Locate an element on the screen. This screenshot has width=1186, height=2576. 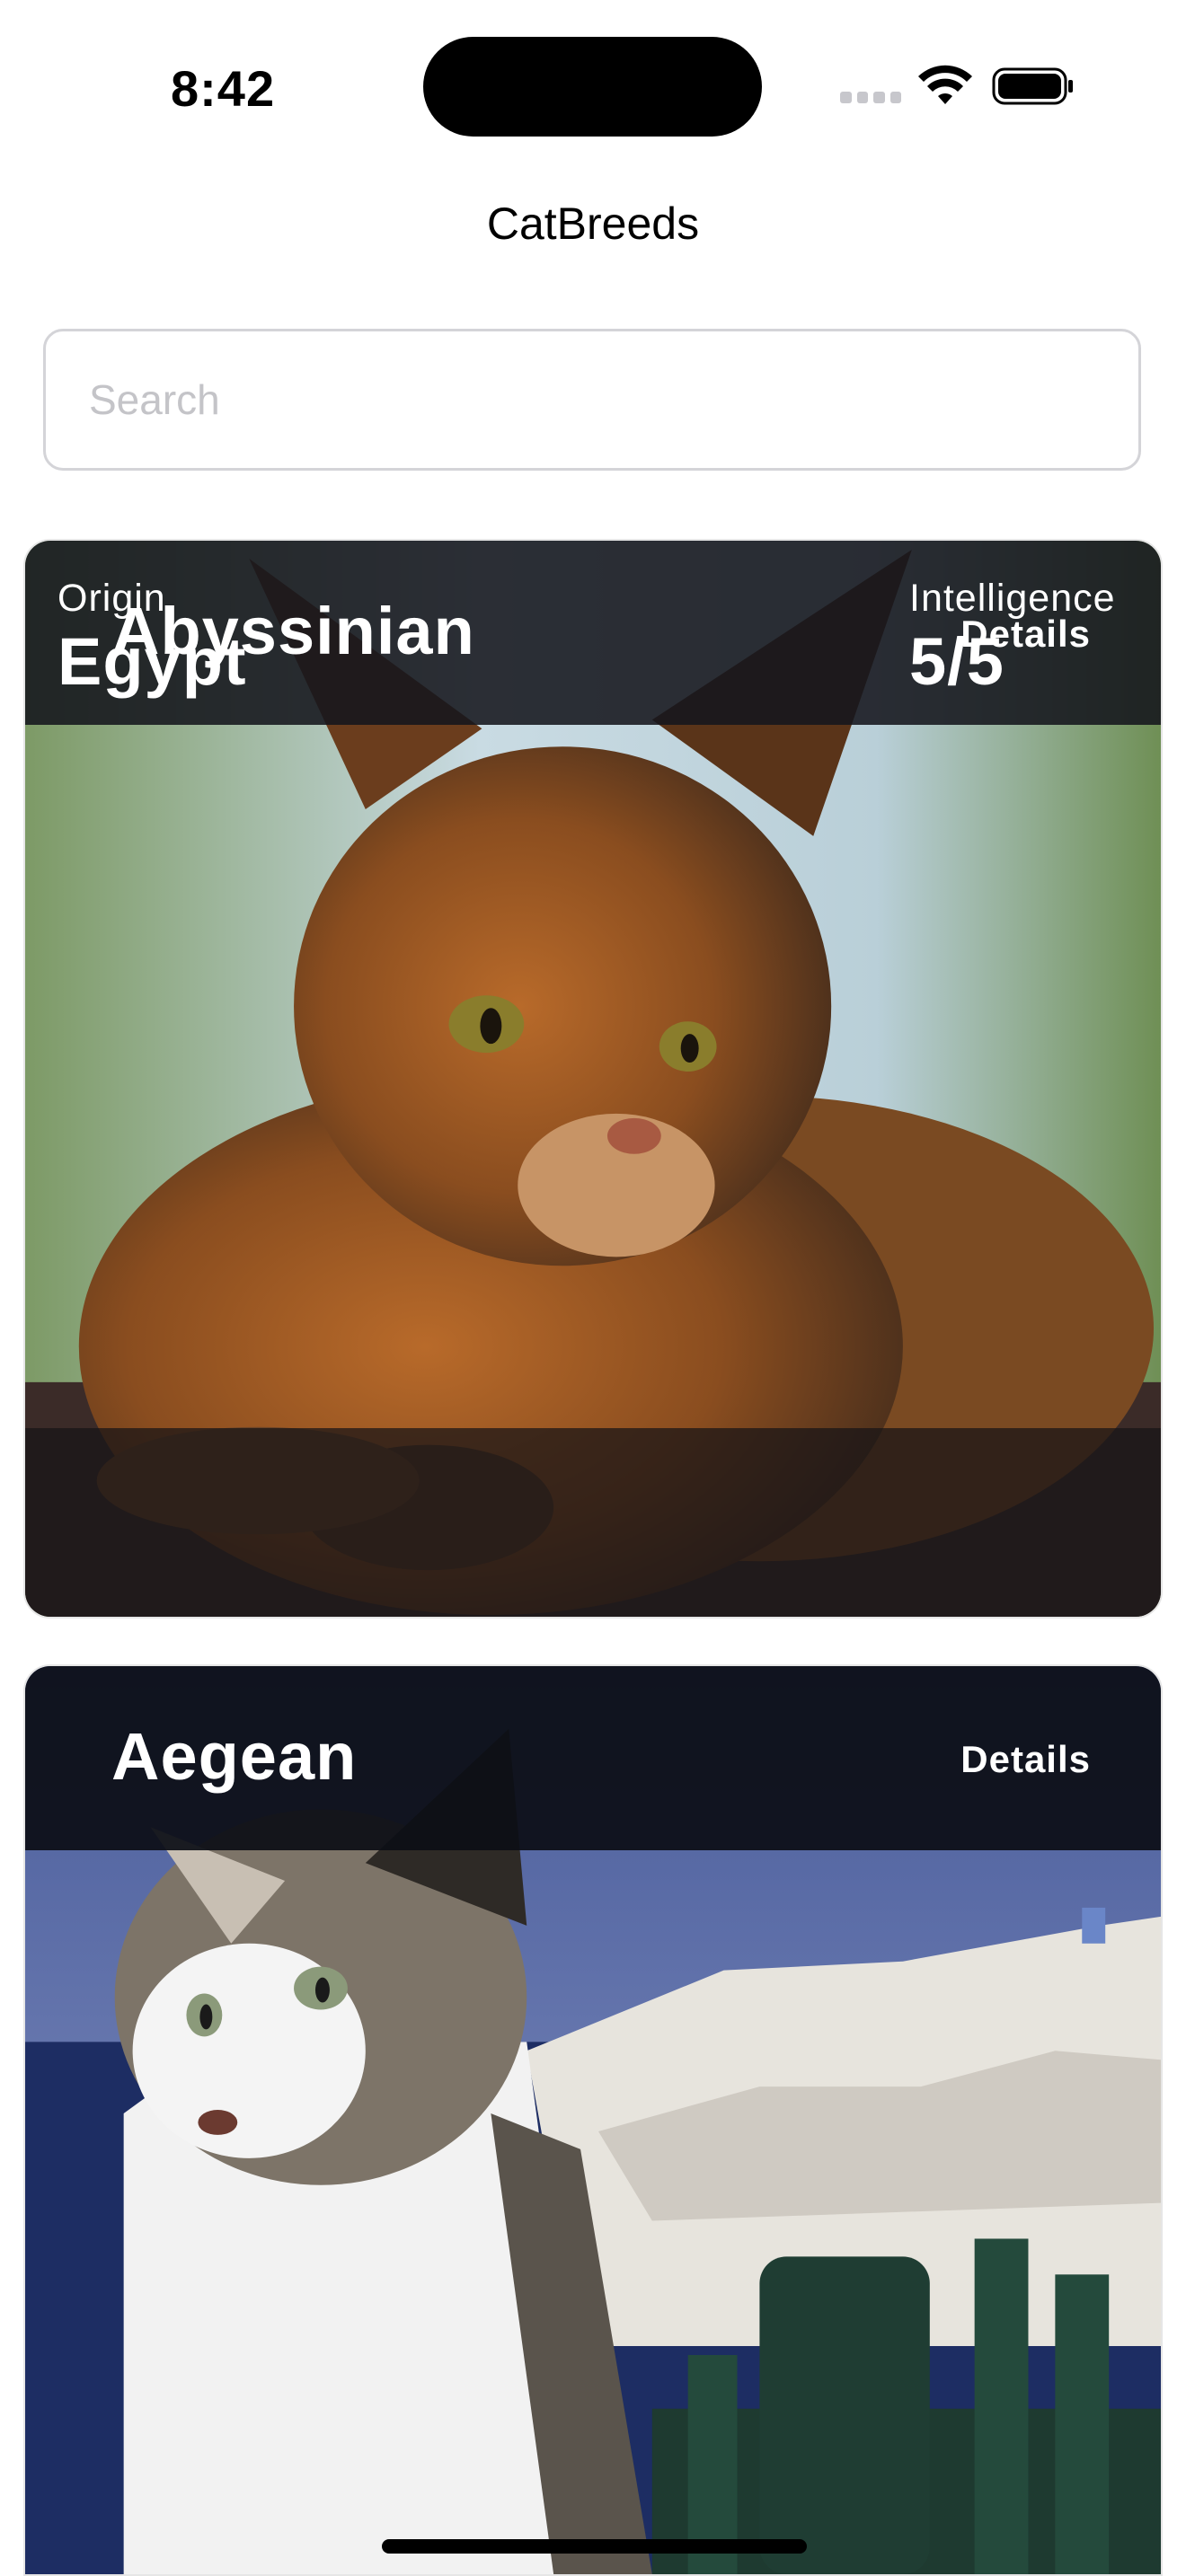
intelligence-label: Intelligence is located at coordinates (1013, 598).